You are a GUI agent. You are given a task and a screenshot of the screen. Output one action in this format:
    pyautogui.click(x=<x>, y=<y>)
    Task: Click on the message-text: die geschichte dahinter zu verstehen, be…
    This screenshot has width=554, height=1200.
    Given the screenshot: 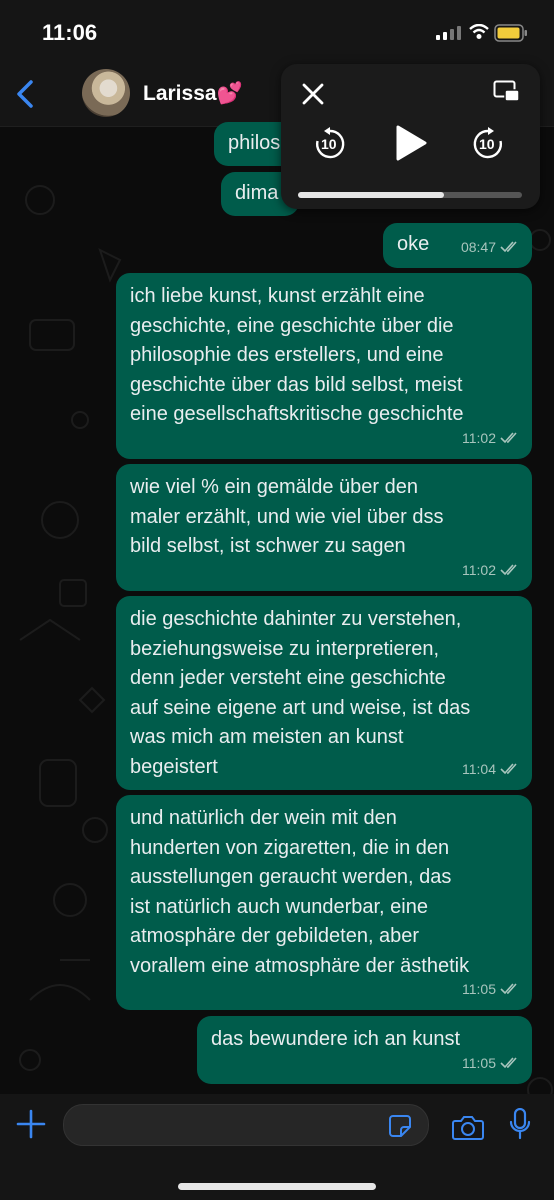 What is the action you would take?
    pyautogui.click(x=300, y=693)
    